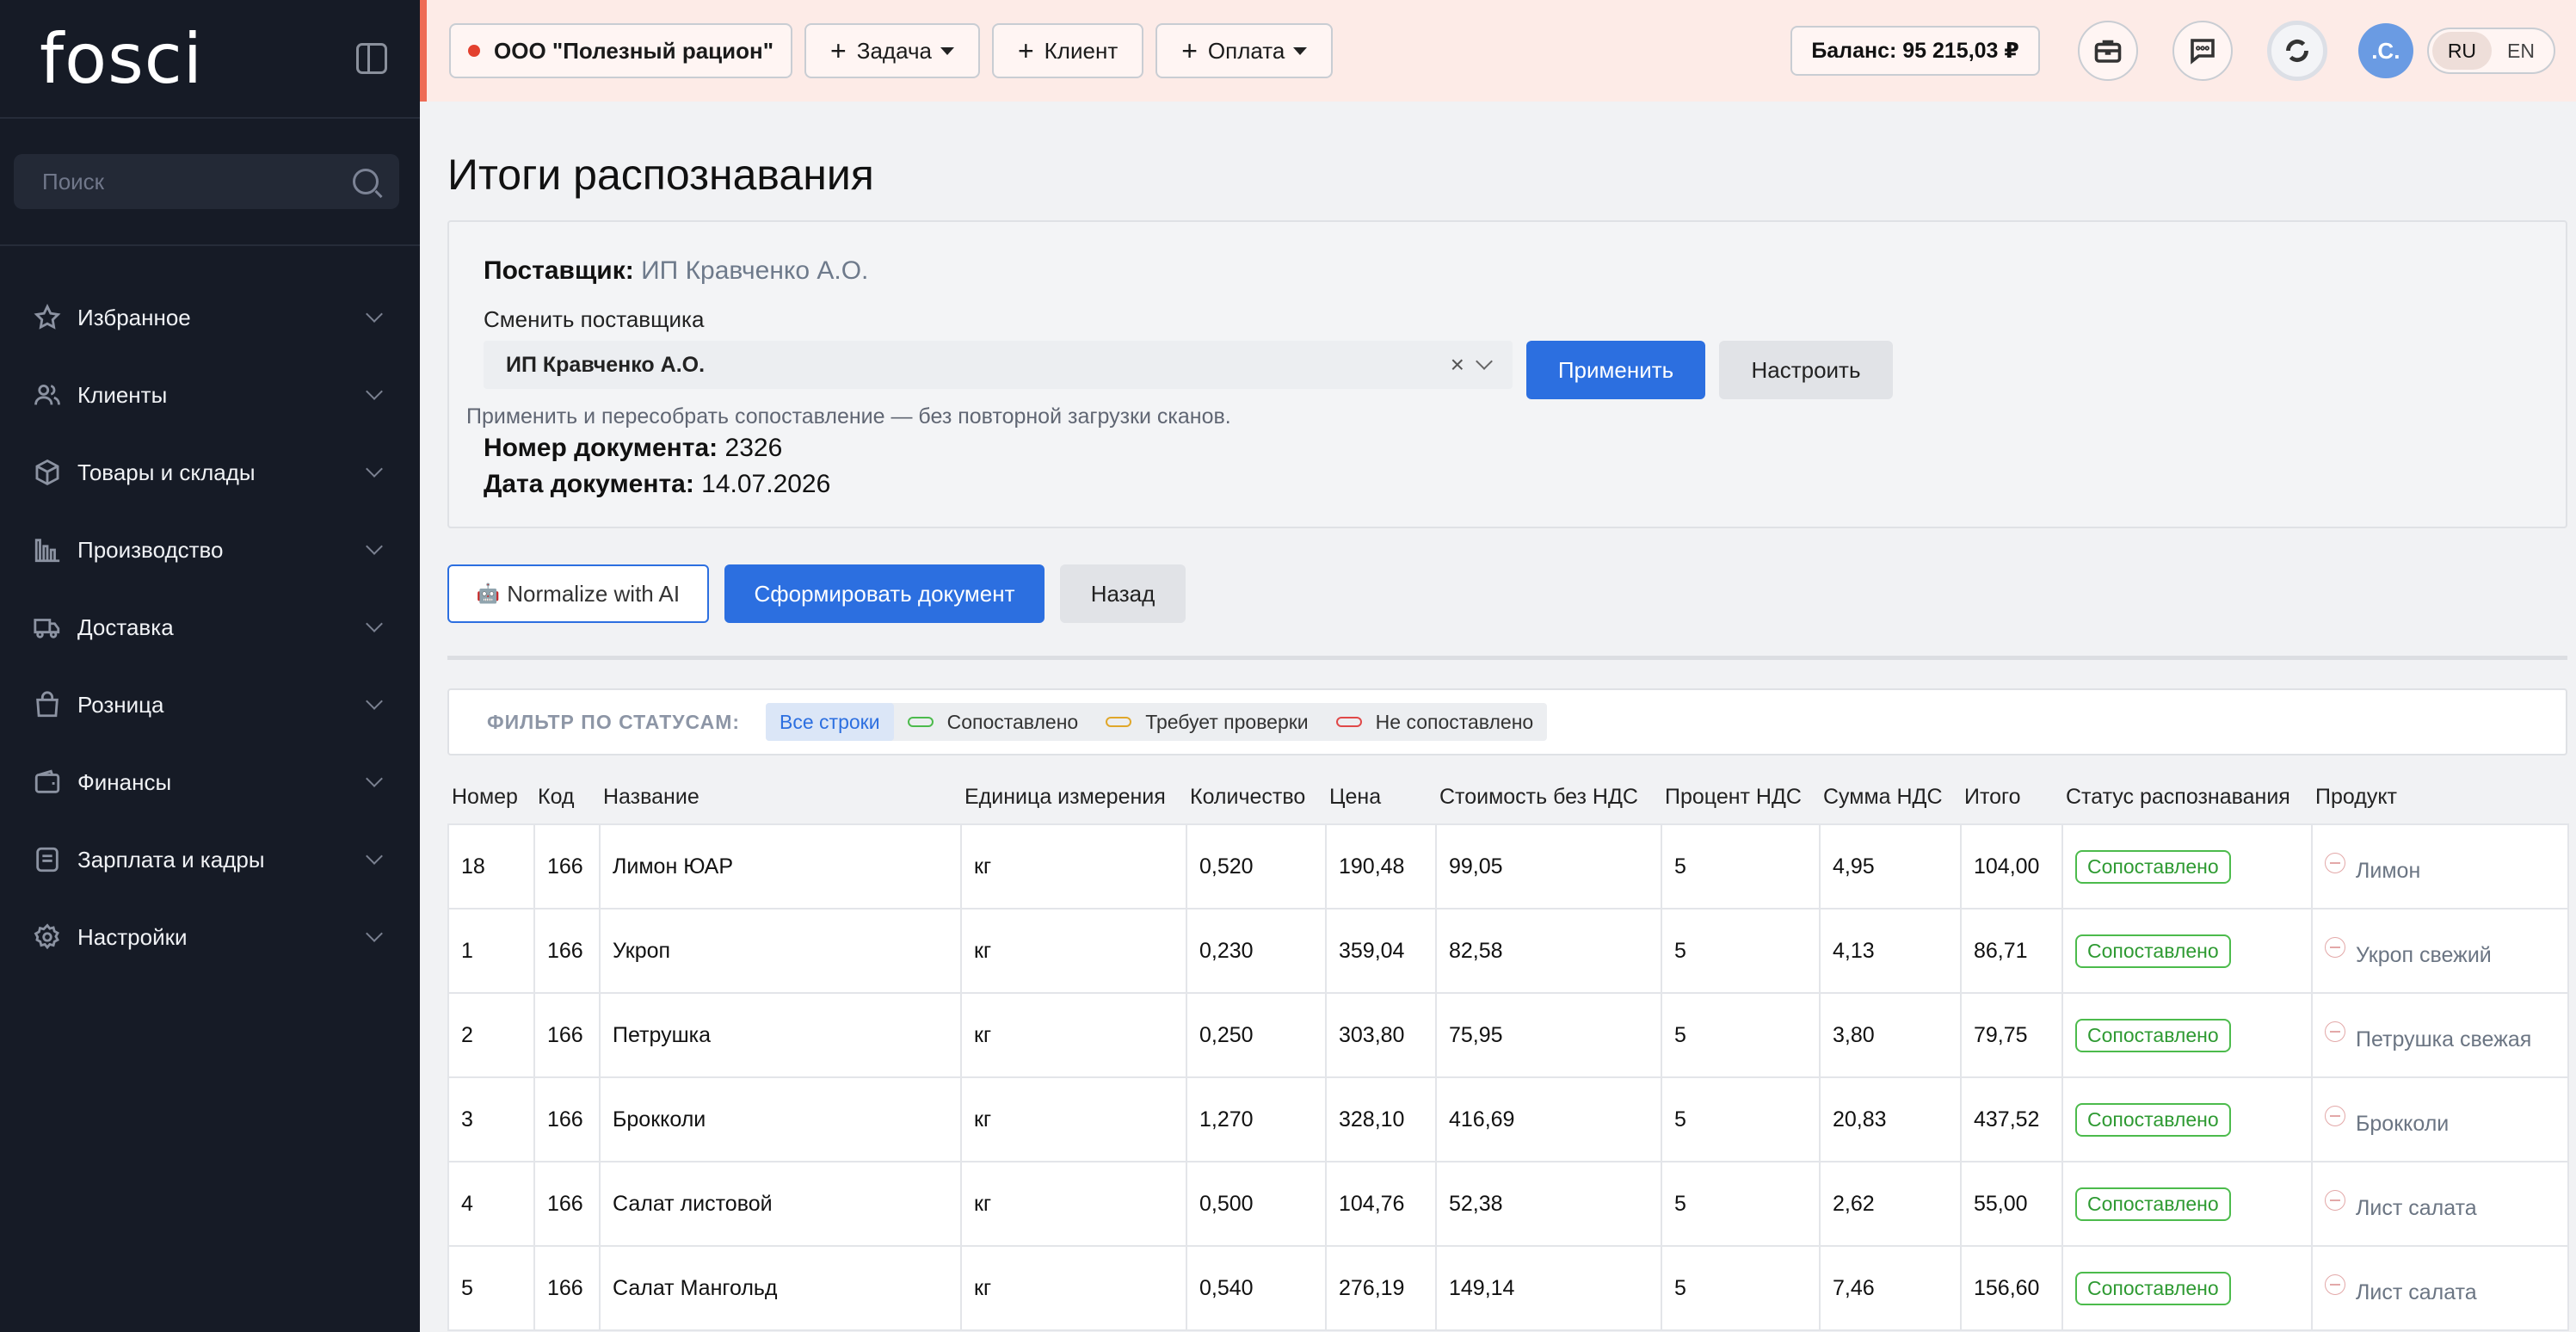 This screenshot has width=2576, height=1332. What do you see at coordinates (2202, 51) in the screenshot?
I see `chat-button` at bounding box center [2202, 51].